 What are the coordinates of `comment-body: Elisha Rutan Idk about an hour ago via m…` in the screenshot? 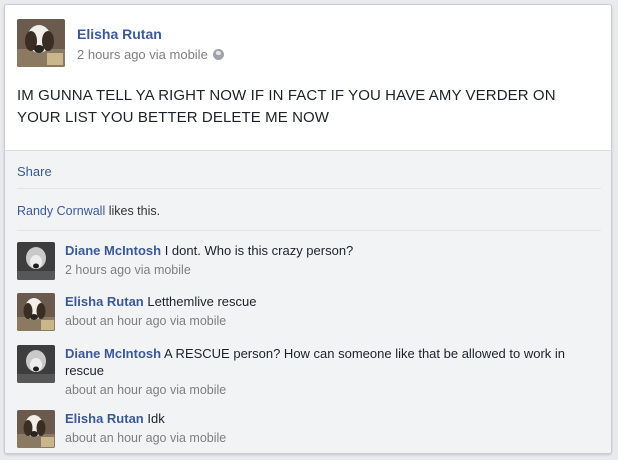 It's located at (330, 428).